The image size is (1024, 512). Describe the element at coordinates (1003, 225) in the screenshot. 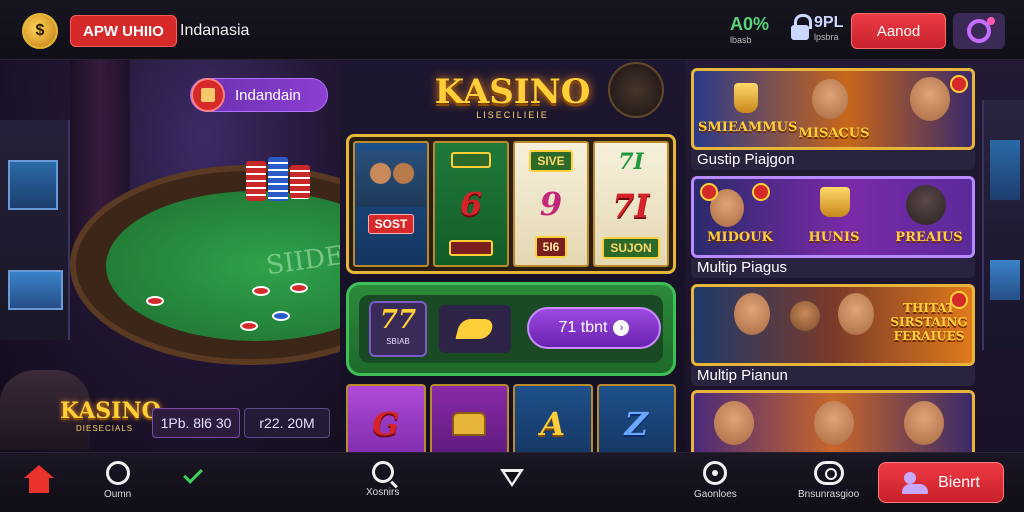

I see `background-slot-machine` at that location.